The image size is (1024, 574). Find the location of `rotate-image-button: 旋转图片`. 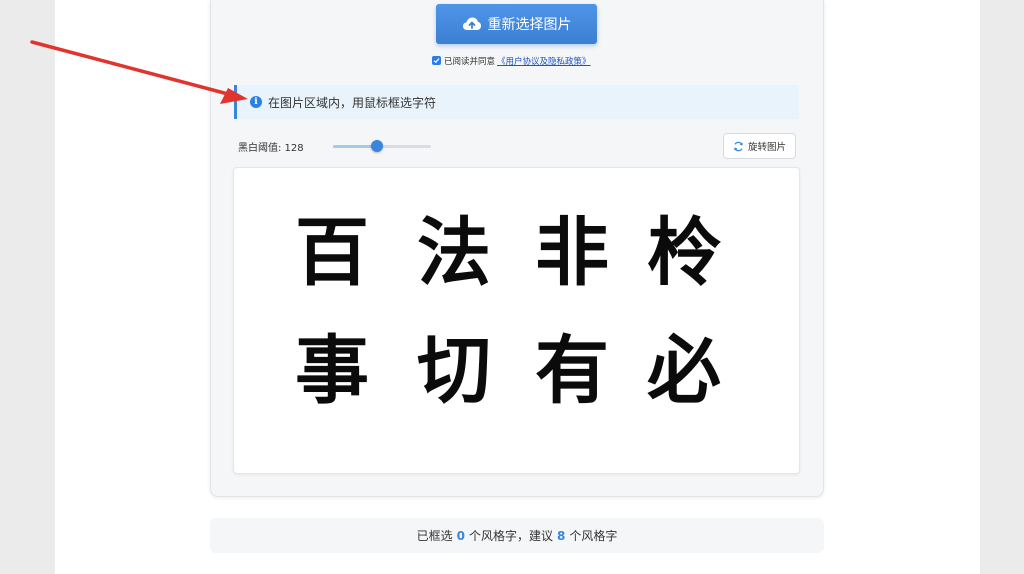

rotate-image-button: 旋转图片 is located at coordinates (759, 146).